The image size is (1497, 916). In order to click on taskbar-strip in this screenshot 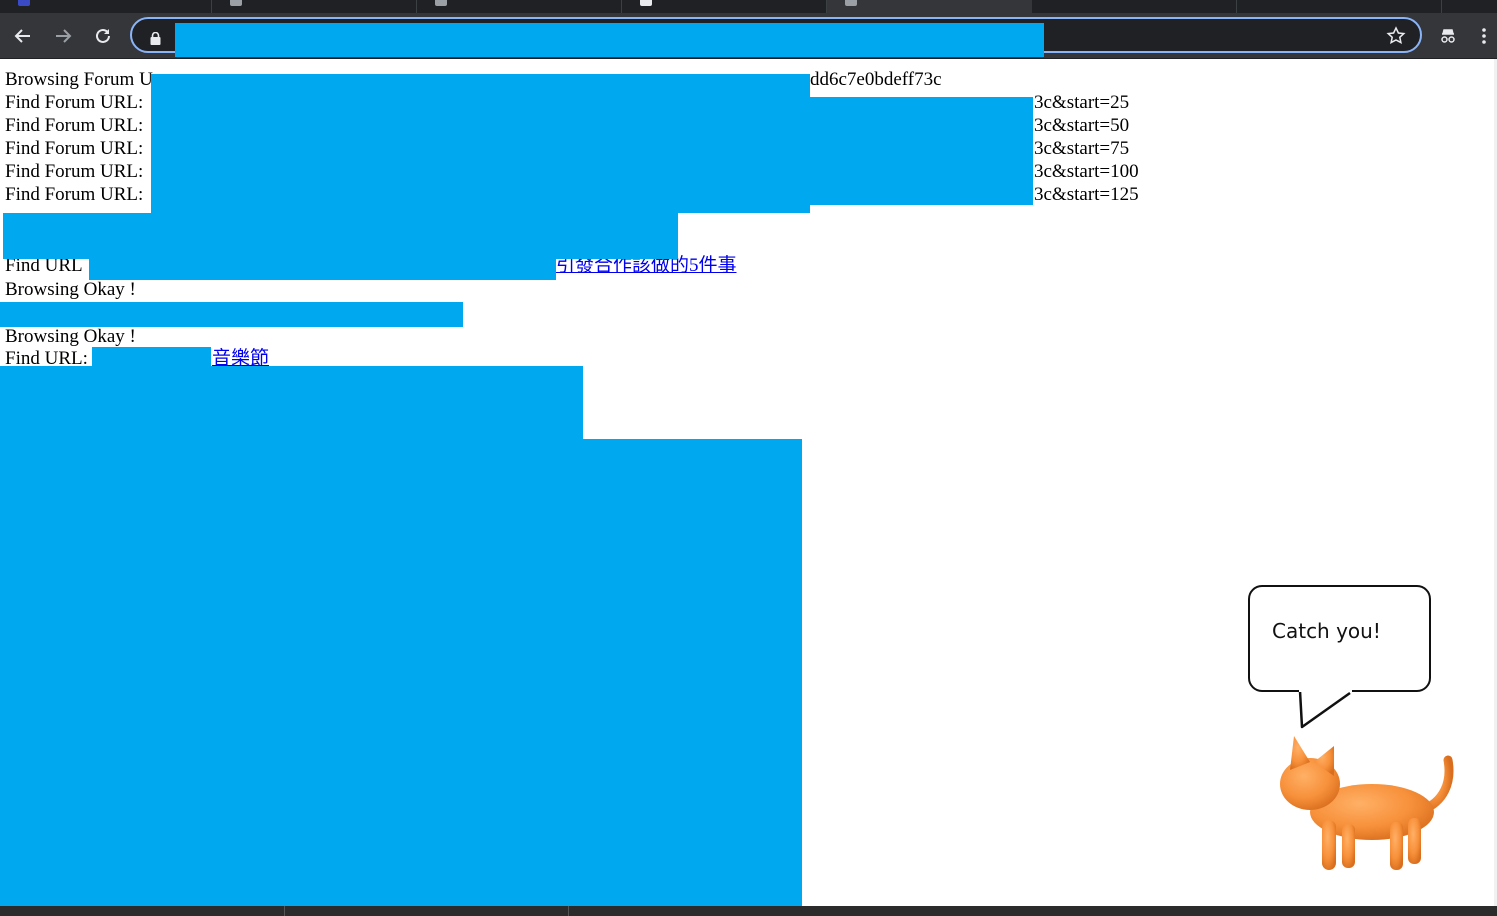, I will do `click(748, 911)`.